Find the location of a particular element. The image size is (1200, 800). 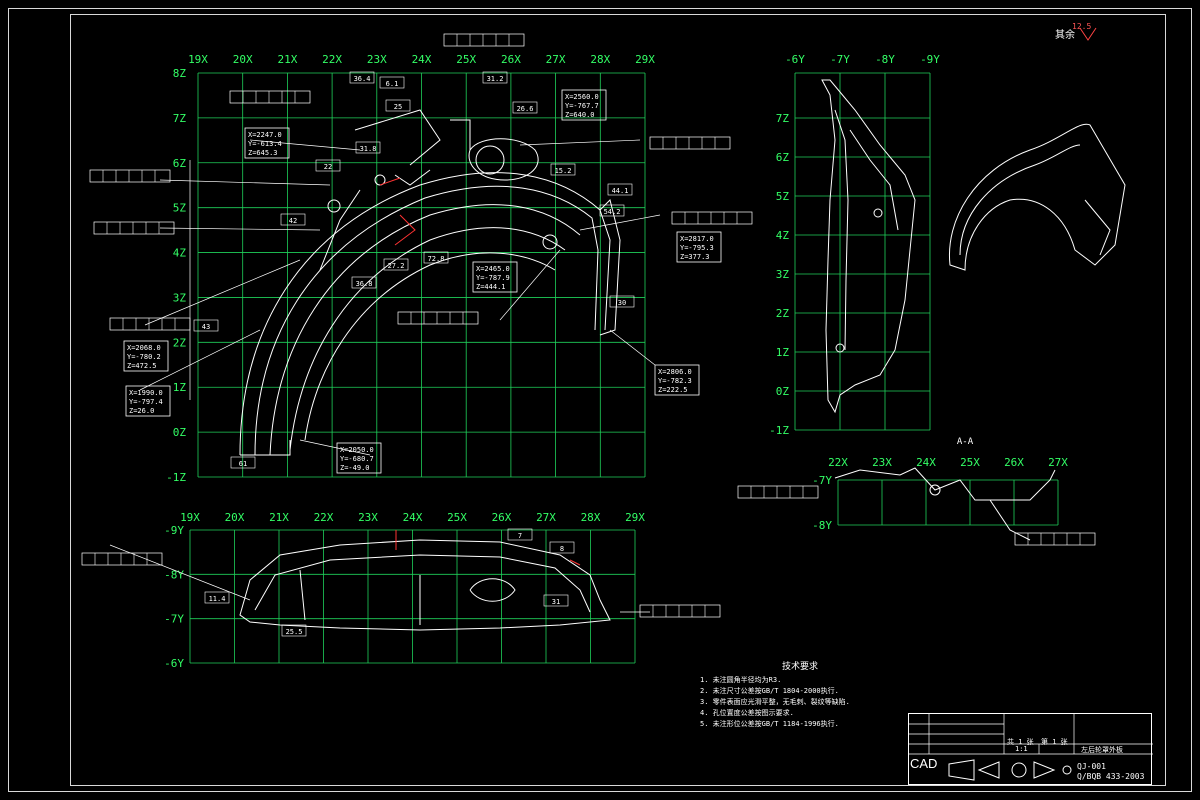

coordinate-value: X=2560.0 is located at coordinates (582, 97).